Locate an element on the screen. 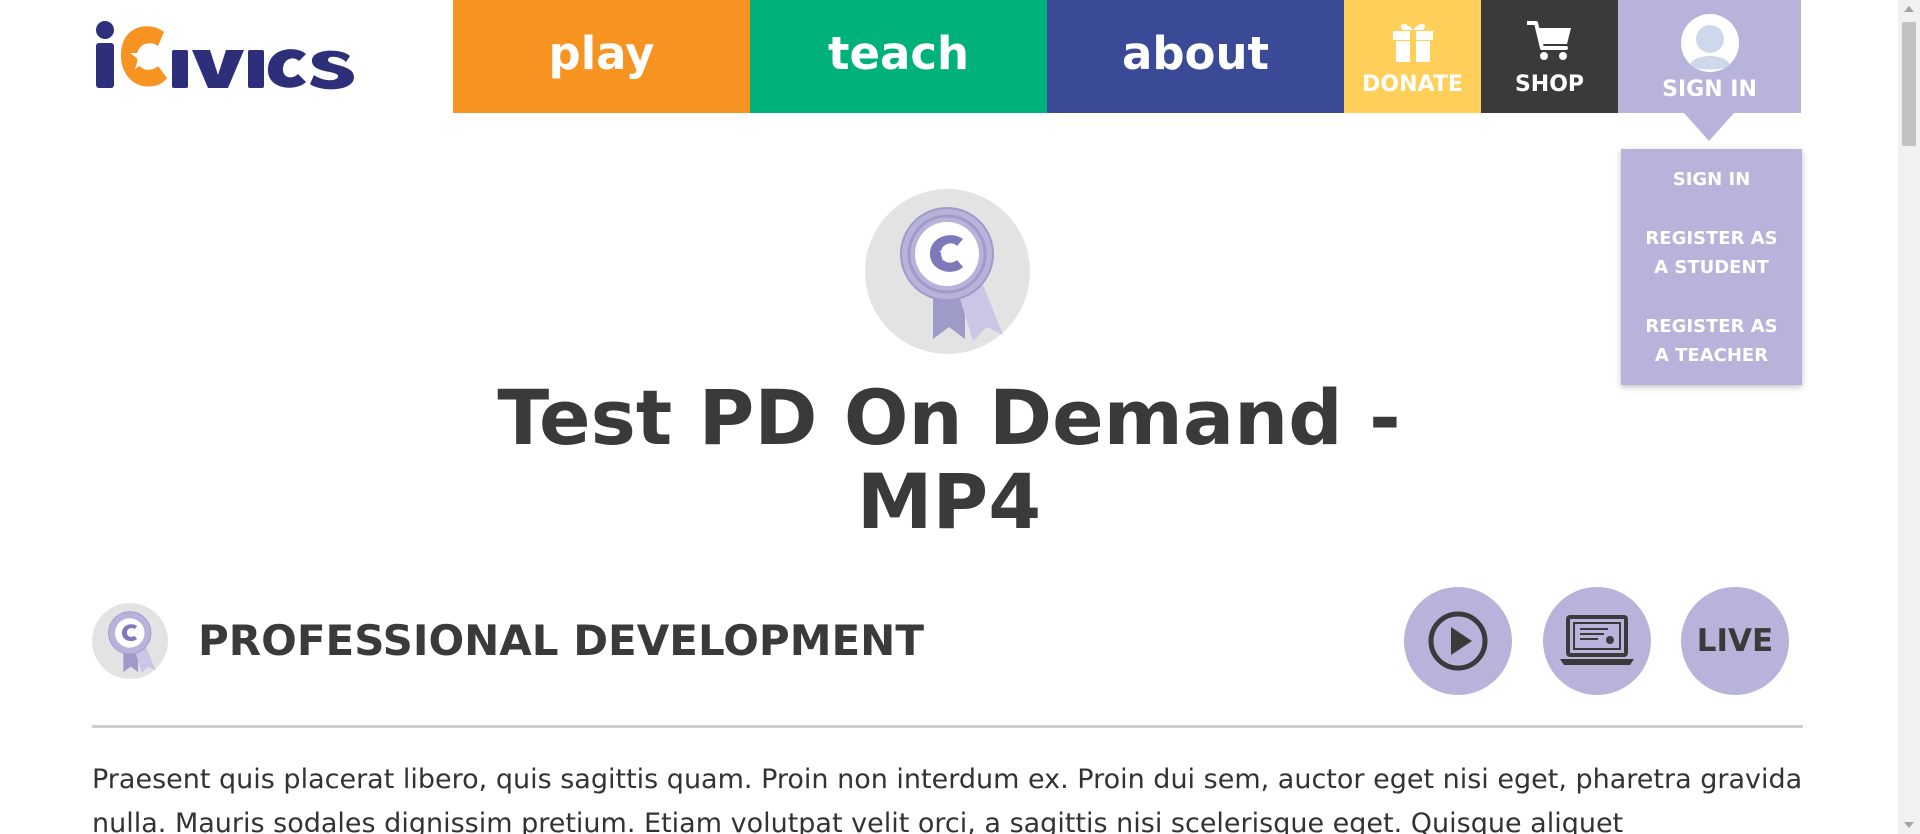 The width and height of the screenshot is (1920, 834). main-nav: play teach about DONATE SHOP SIGN IN is located at coordinates (1127, 70).